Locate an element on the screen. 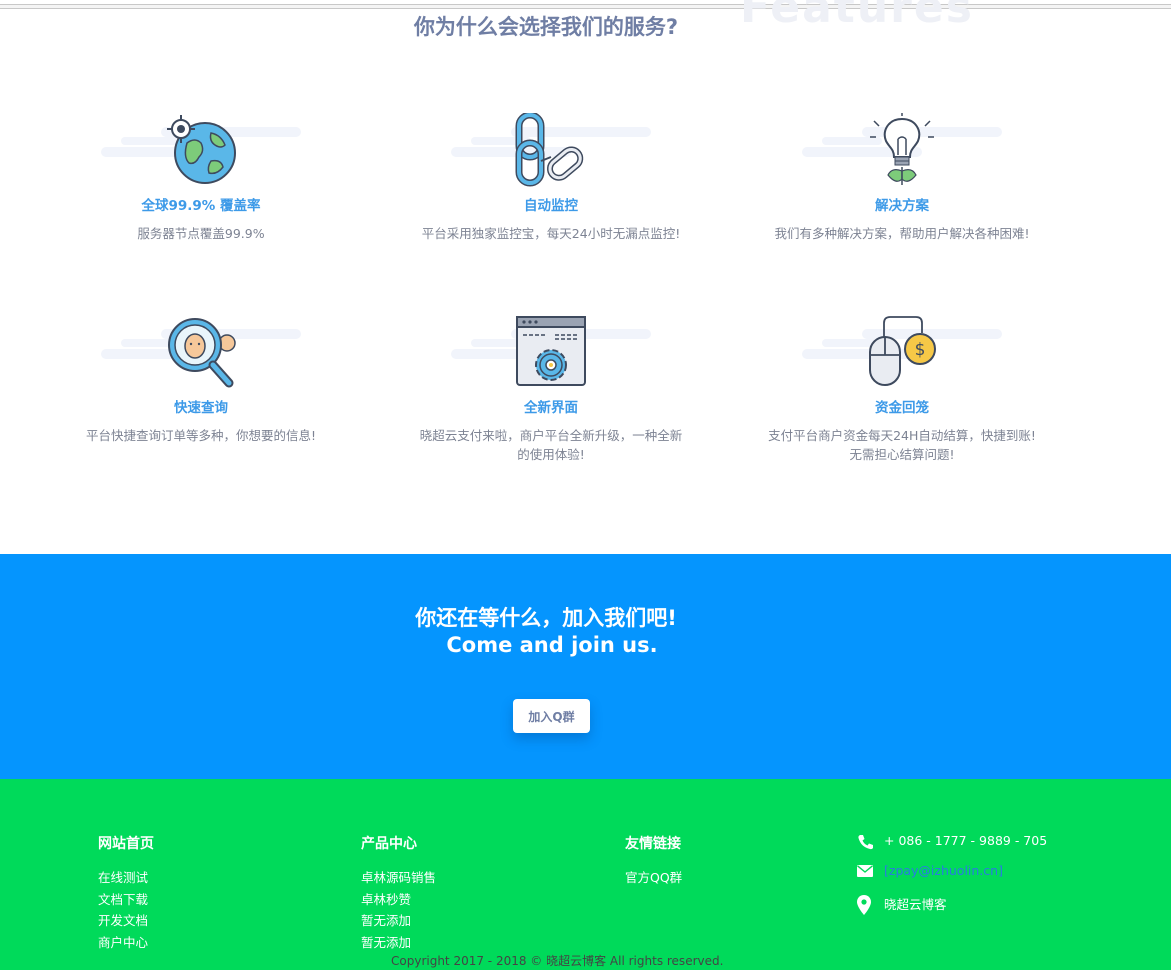 The height and width of the screenshot is (970, 1171). join-title-en: Come and join us. is located at coordinates (552, 645).